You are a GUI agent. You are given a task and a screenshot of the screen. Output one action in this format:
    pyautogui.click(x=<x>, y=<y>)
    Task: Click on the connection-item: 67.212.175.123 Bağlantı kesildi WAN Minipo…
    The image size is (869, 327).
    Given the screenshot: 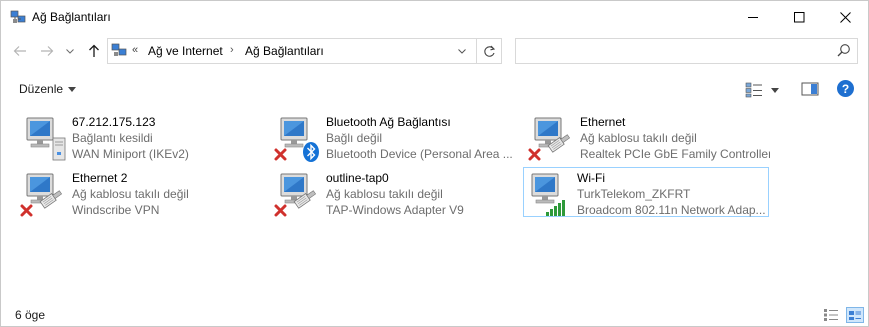 What is the action you would take?
    pyautogui.click(x=141, y=136)
    